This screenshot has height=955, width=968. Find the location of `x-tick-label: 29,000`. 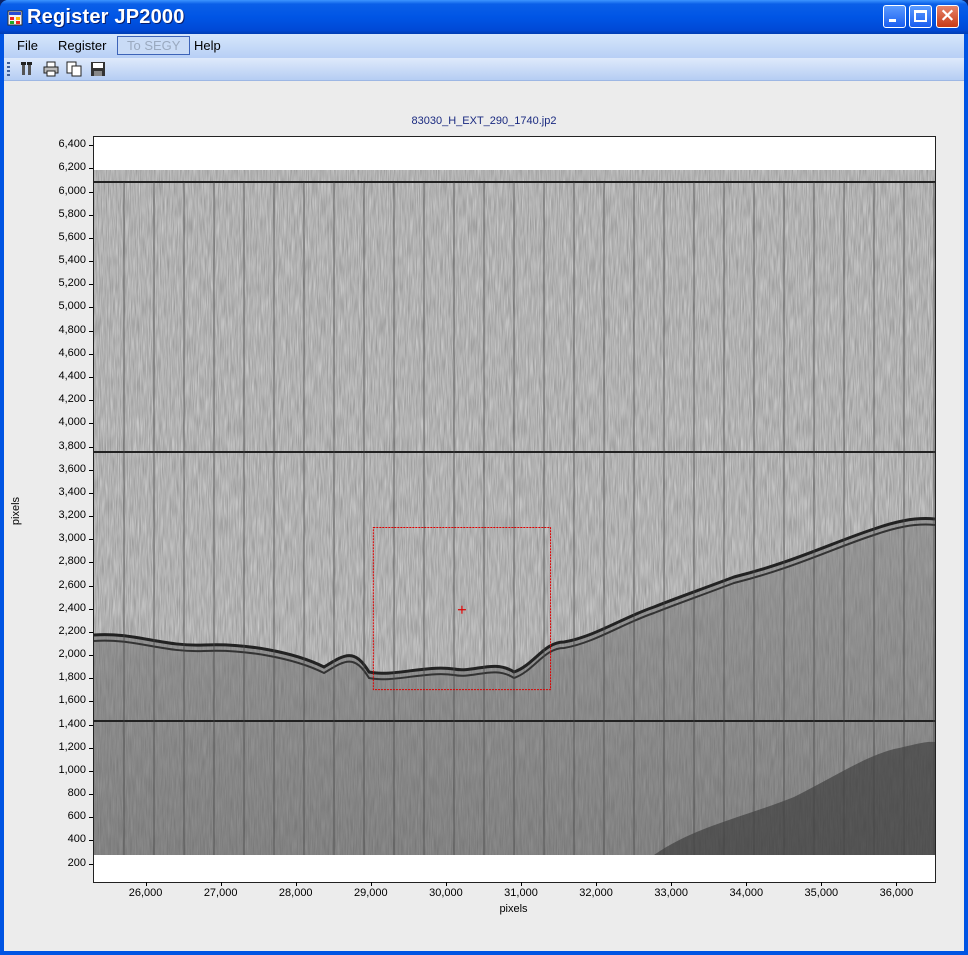

x-tick-label: 29,000 is located at coordinates (371, 893).